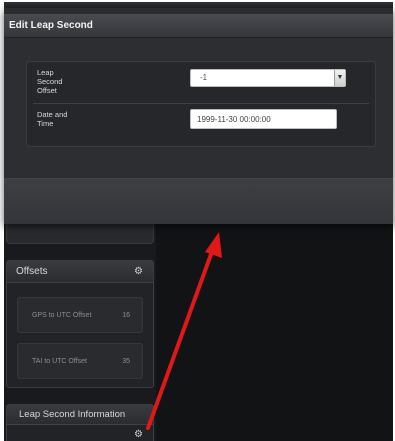 The height and width of the screenshot is (441, 395). Describe the element at coordinates (339, 78) in the screenshot. I see `chevron-down-icon: ▼` at that location.